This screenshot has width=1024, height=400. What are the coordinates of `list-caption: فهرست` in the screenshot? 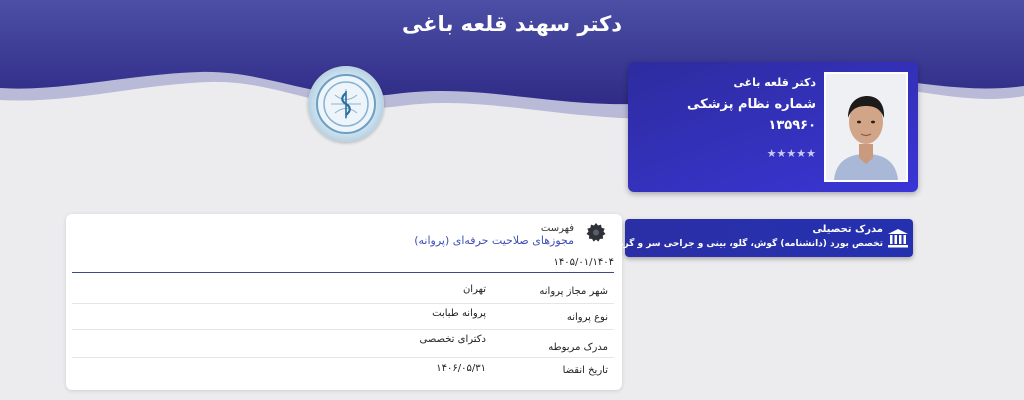 It's located at (557, 228).